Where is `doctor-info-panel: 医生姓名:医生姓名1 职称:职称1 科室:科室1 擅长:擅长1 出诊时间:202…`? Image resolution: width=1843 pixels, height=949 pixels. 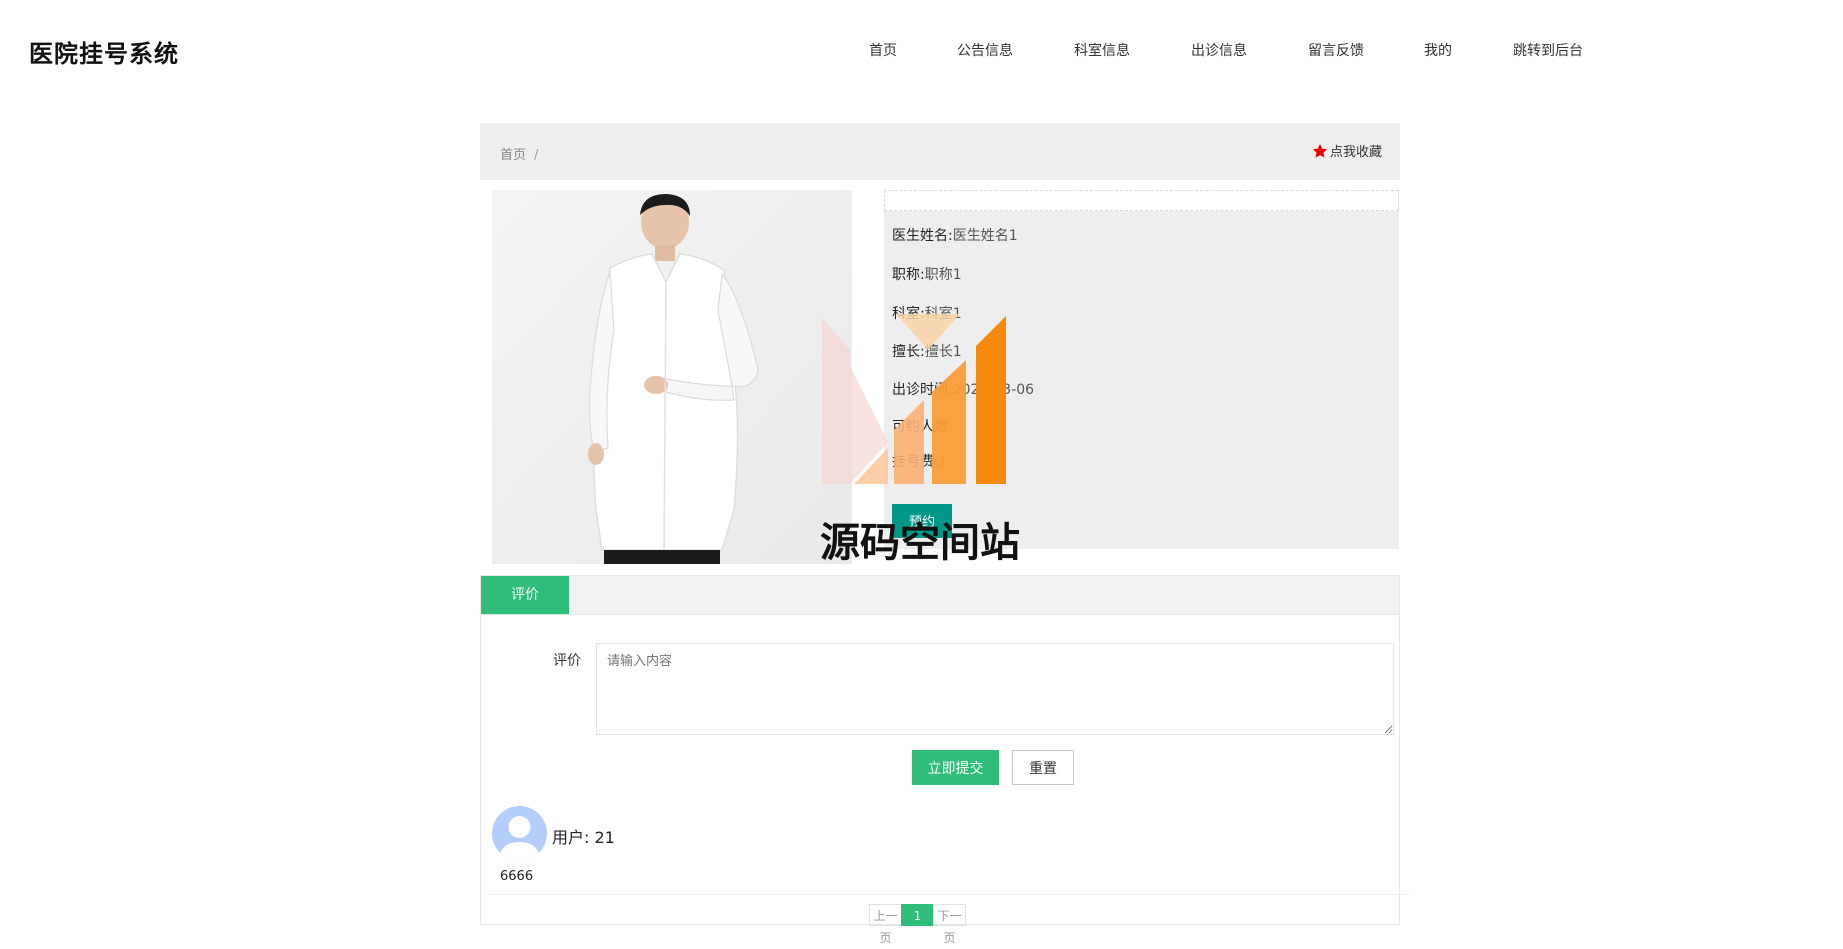
doctor-info-panel: 医生姓名:医生姓名1 职称:职称1 科室:科室1 擅长:擅长1 出诊时间:202… is located at coordinates (1141, 380).